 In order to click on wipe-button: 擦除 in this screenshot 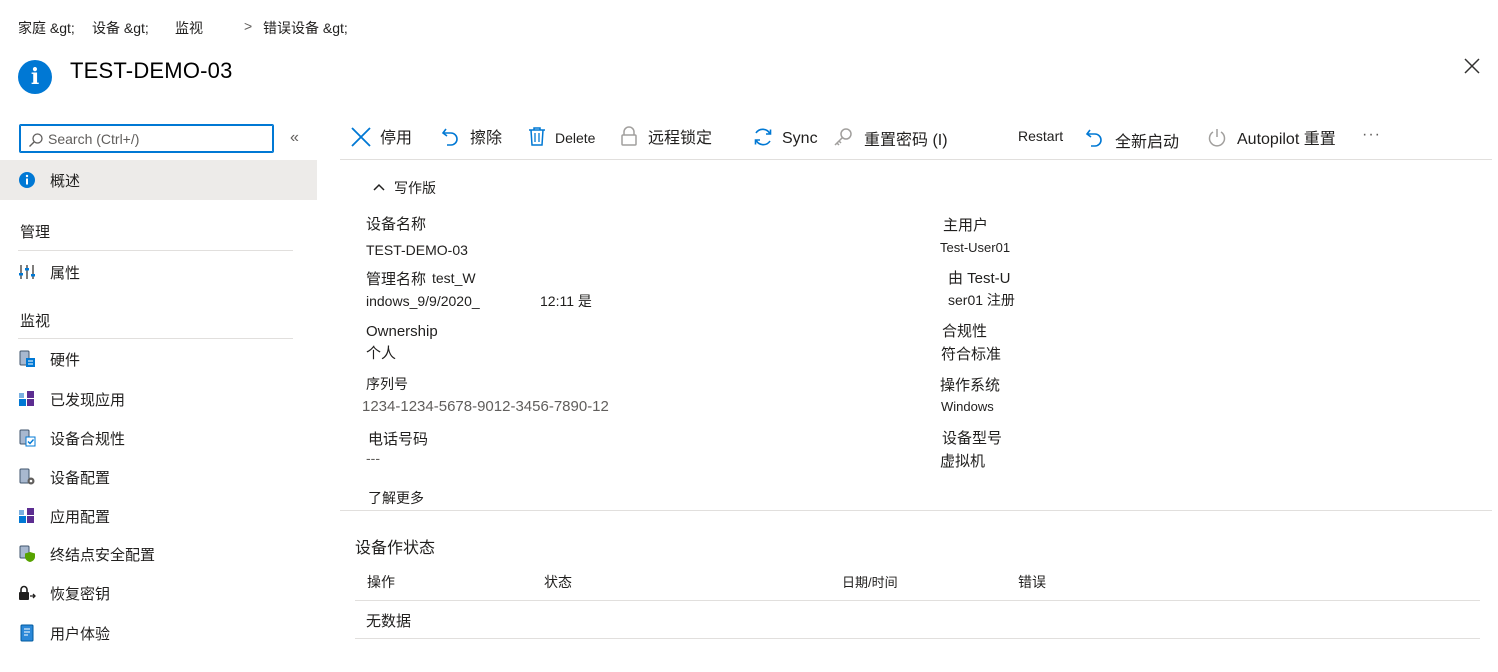, I will do `click(475, 137)`.